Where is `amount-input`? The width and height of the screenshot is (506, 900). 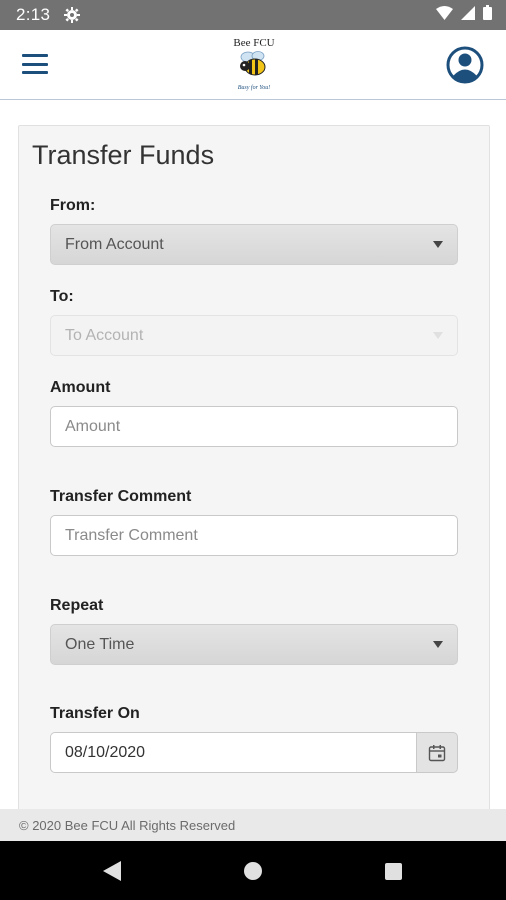 amount-input is located at coordinates (254, 426).